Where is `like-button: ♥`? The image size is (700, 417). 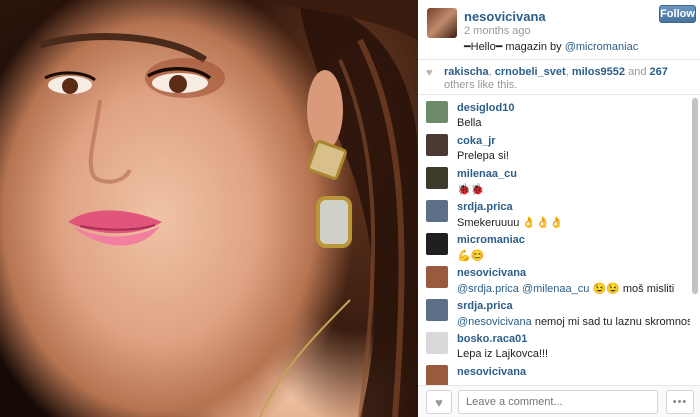
like-button: ♥ is located at coordinates (439, 402).